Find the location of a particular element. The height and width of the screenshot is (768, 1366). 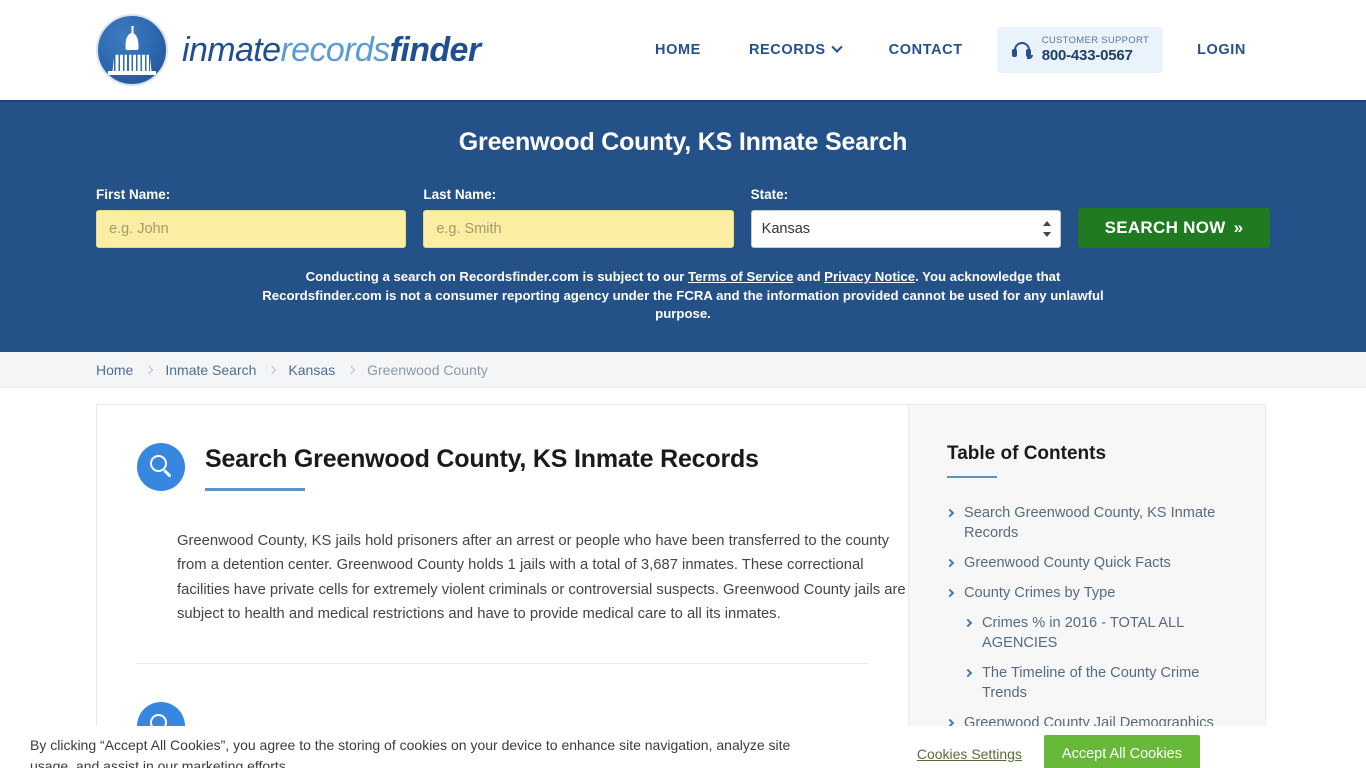

capitol-dome-icon is located at coordinates (132, 50).